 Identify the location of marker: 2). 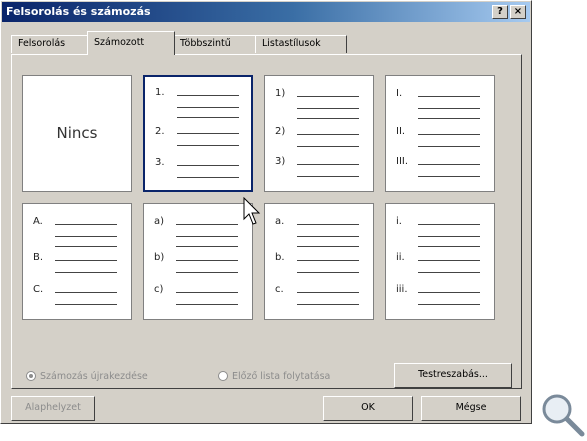
(280, 131).